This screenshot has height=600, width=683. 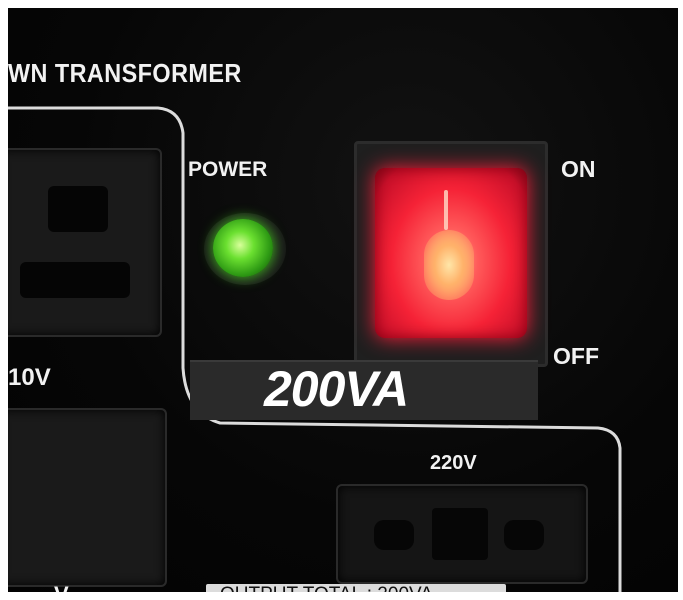 What do you see at coordinates (336, 389) in the screenshot?
I see `rating-plate-text: 200VA` at bounding box center [336, 389].